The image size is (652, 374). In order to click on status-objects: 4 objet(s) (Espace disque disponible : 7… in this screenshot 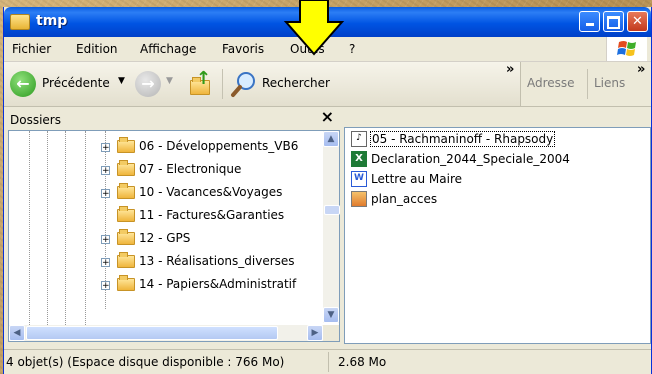, I will do `click(145, 362)`.